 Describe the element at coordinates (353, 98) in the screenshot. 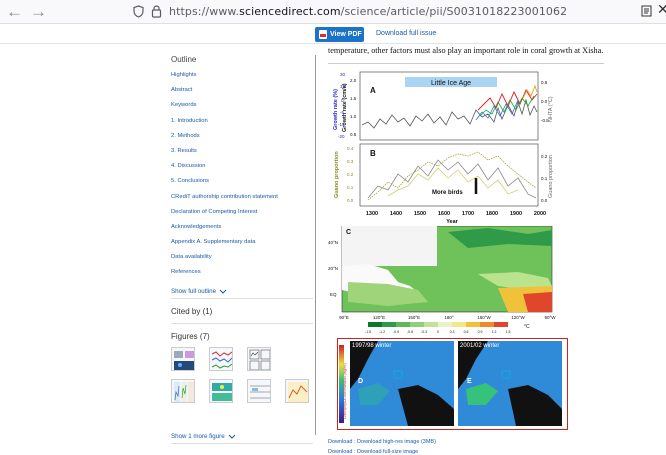

I see `tick-growth-cm: 1.5` at that location.